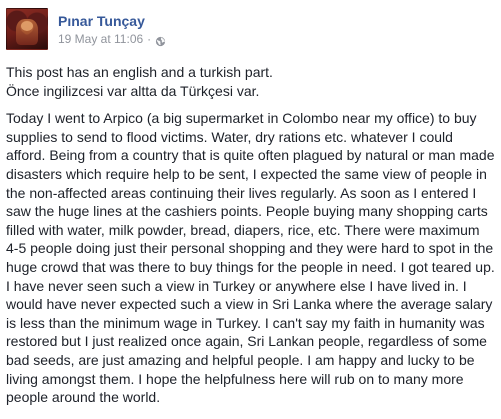 This screenshot has width=501, height=419. I want to click on author-avatar, so click(27, 29).